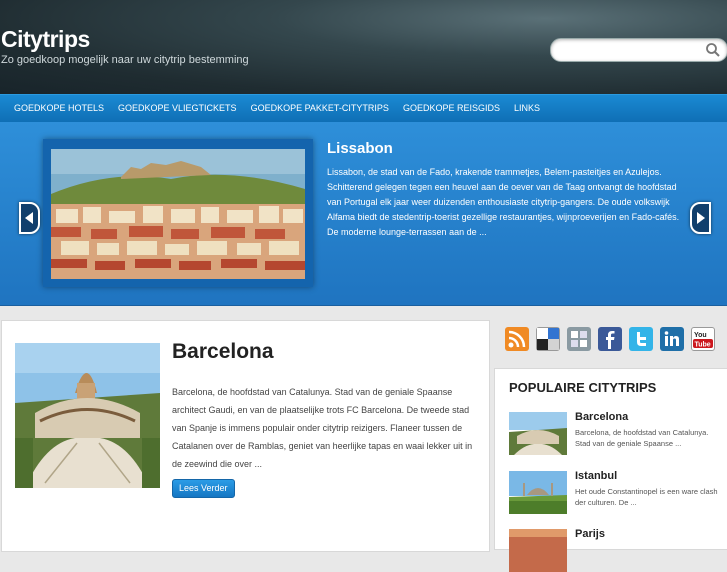  I want to click on nav-item-pakket-citytrips: Goedkope Pakket-Citytrips, so click(320, 108).